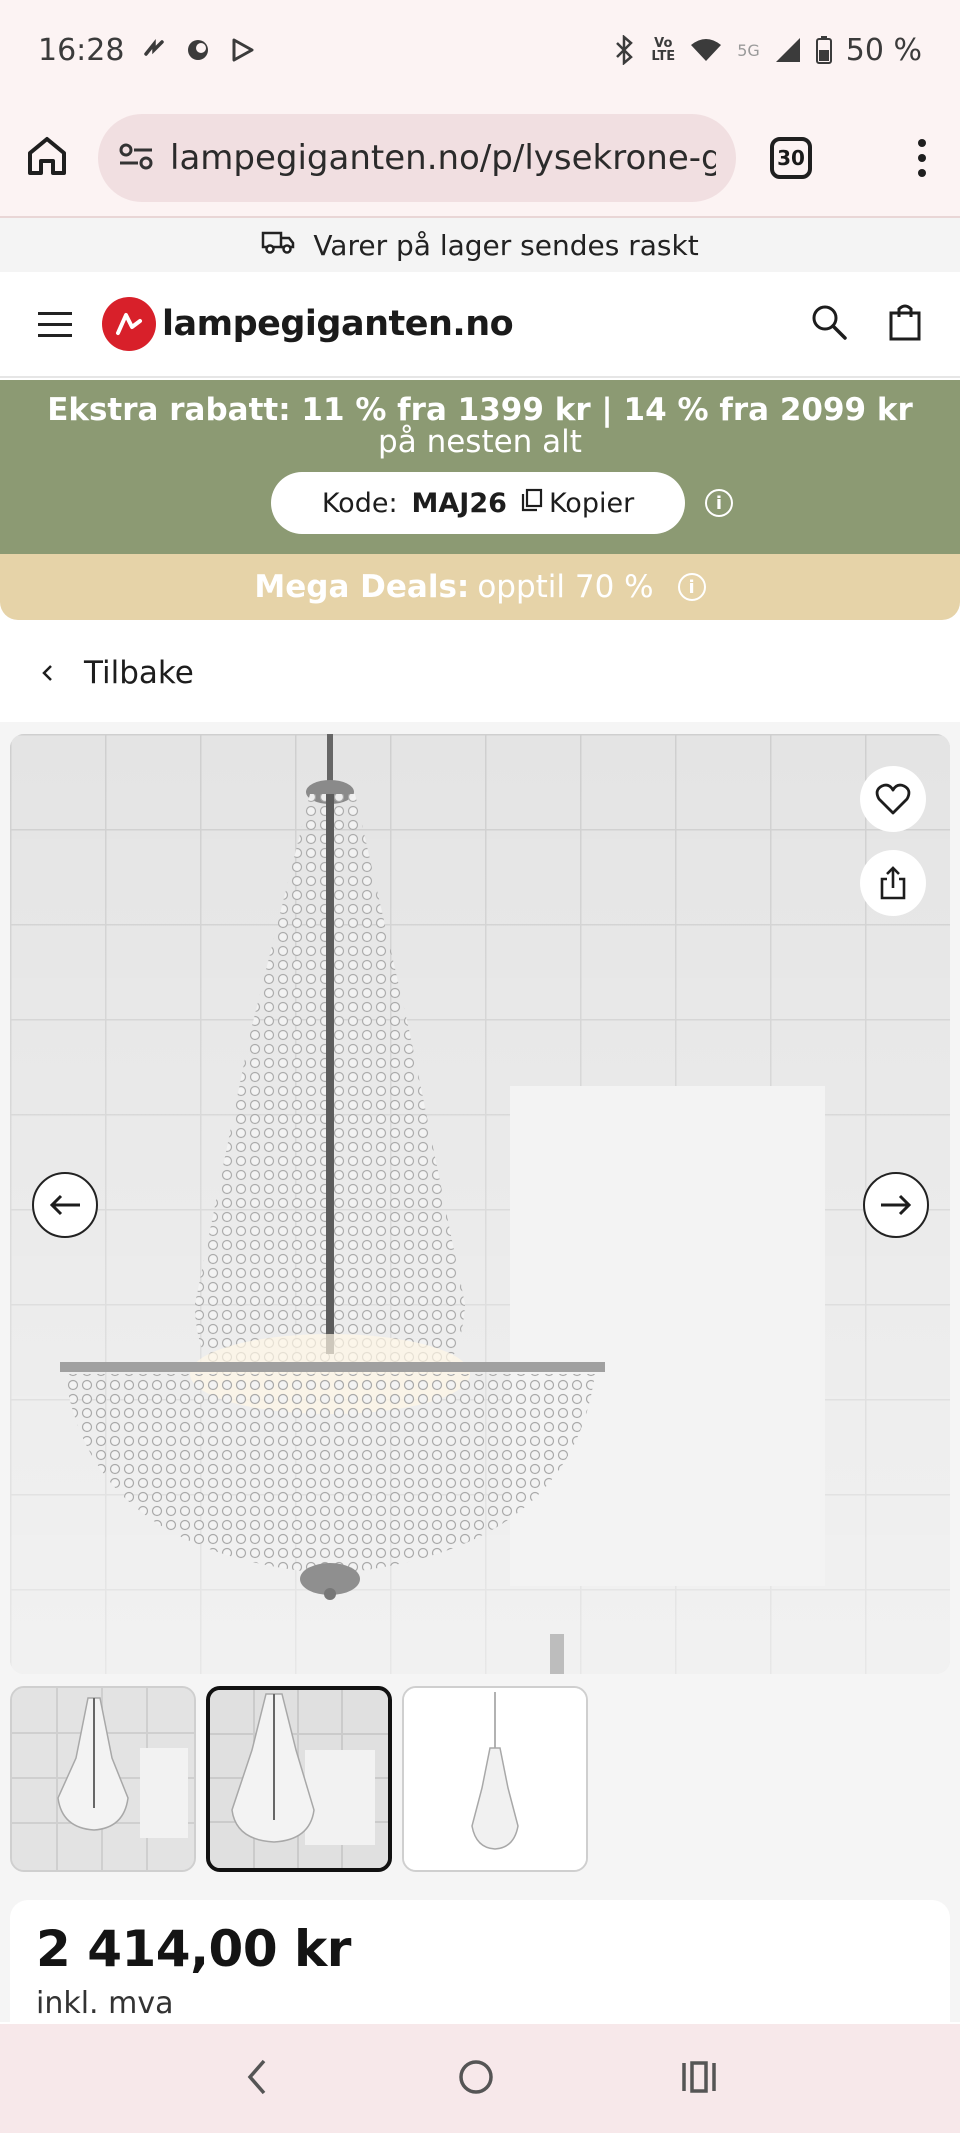 This screenshot has width=960, height=2133. I want to click on mega-deals-banner: Mega Deals: opptil 70 % i, so click(480, 587).